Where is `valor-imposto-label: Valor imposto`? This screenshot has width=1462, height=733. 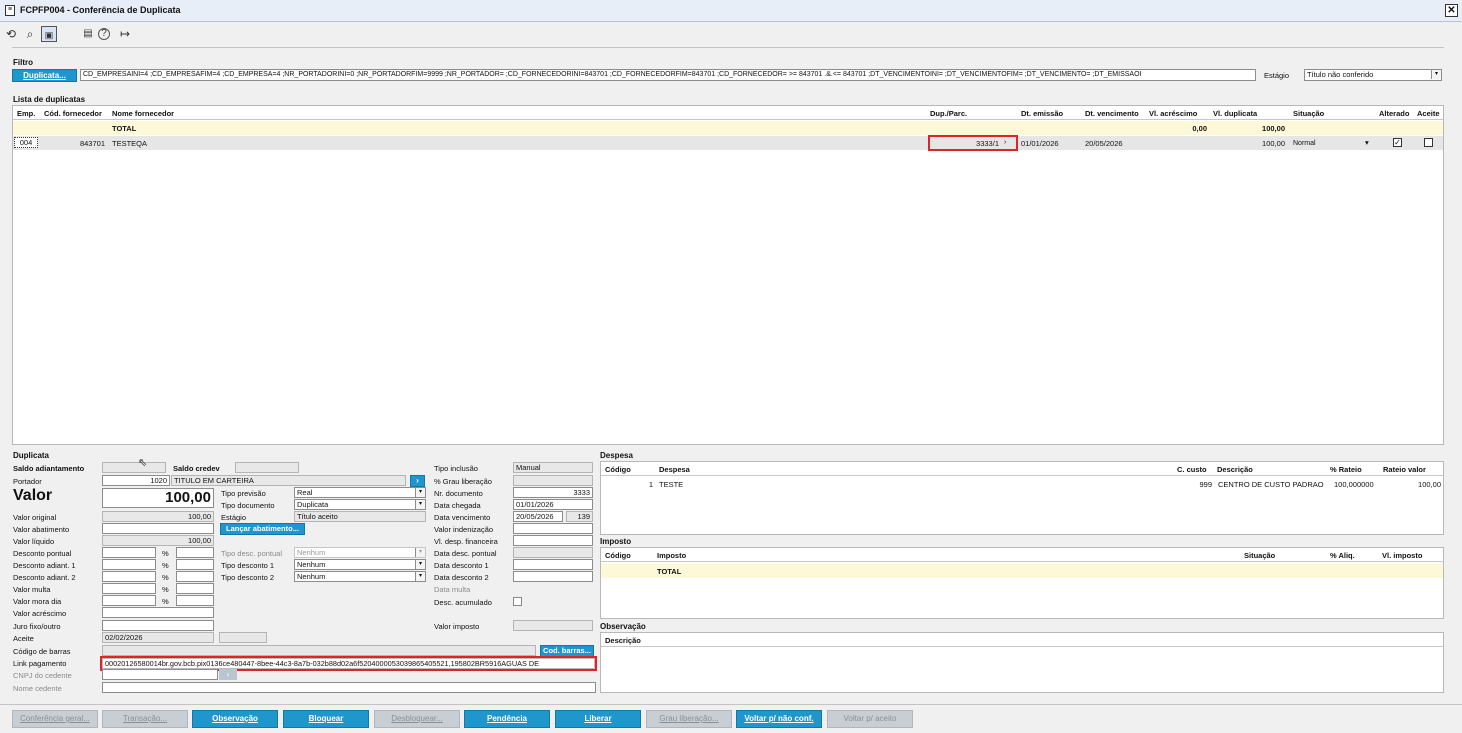
valor-imposto-label: Valor imposto is located at coordinates (457, 626).